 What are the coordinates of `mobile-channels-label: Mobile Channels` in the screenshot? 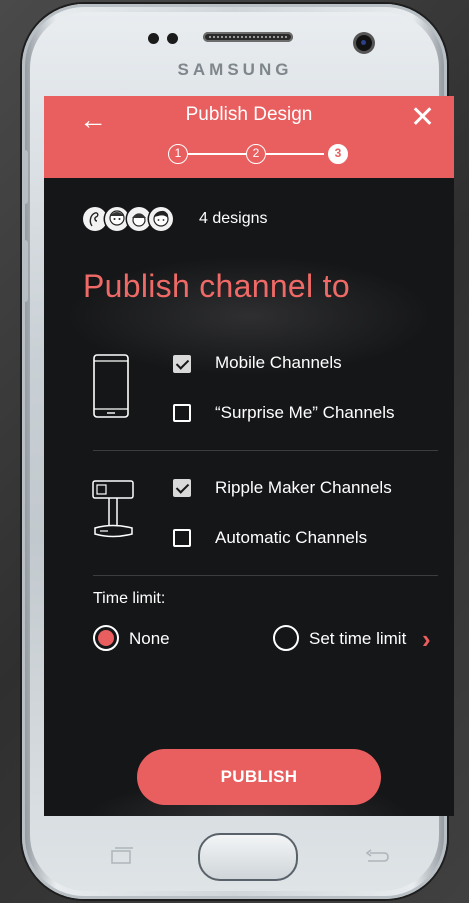 It's located at (278, 362).